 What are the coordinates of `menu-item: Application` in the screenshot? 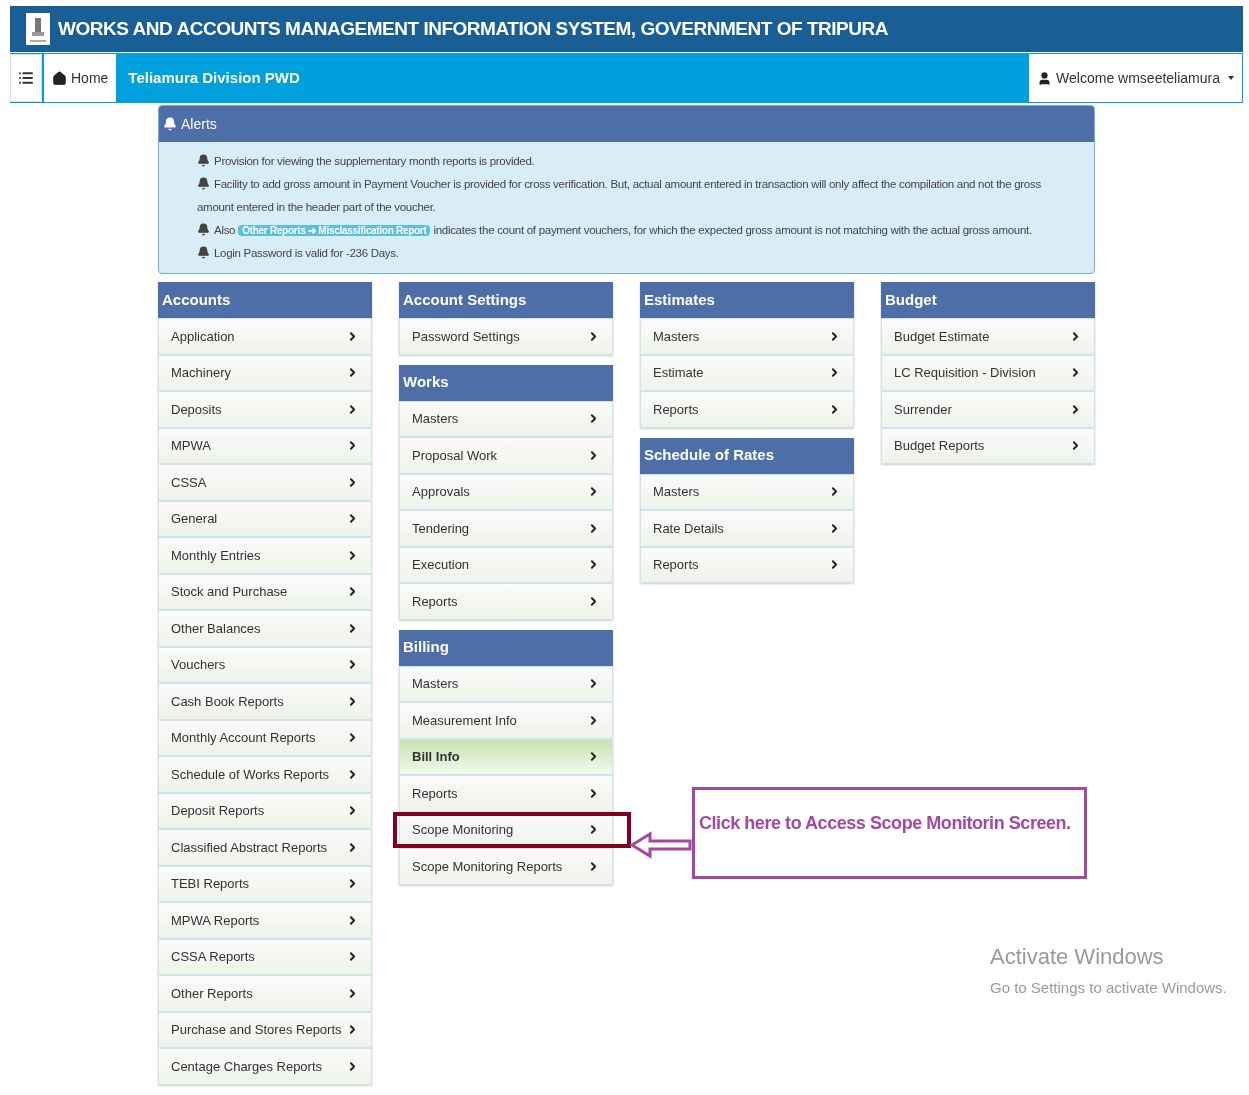 It's located at (265, 336).